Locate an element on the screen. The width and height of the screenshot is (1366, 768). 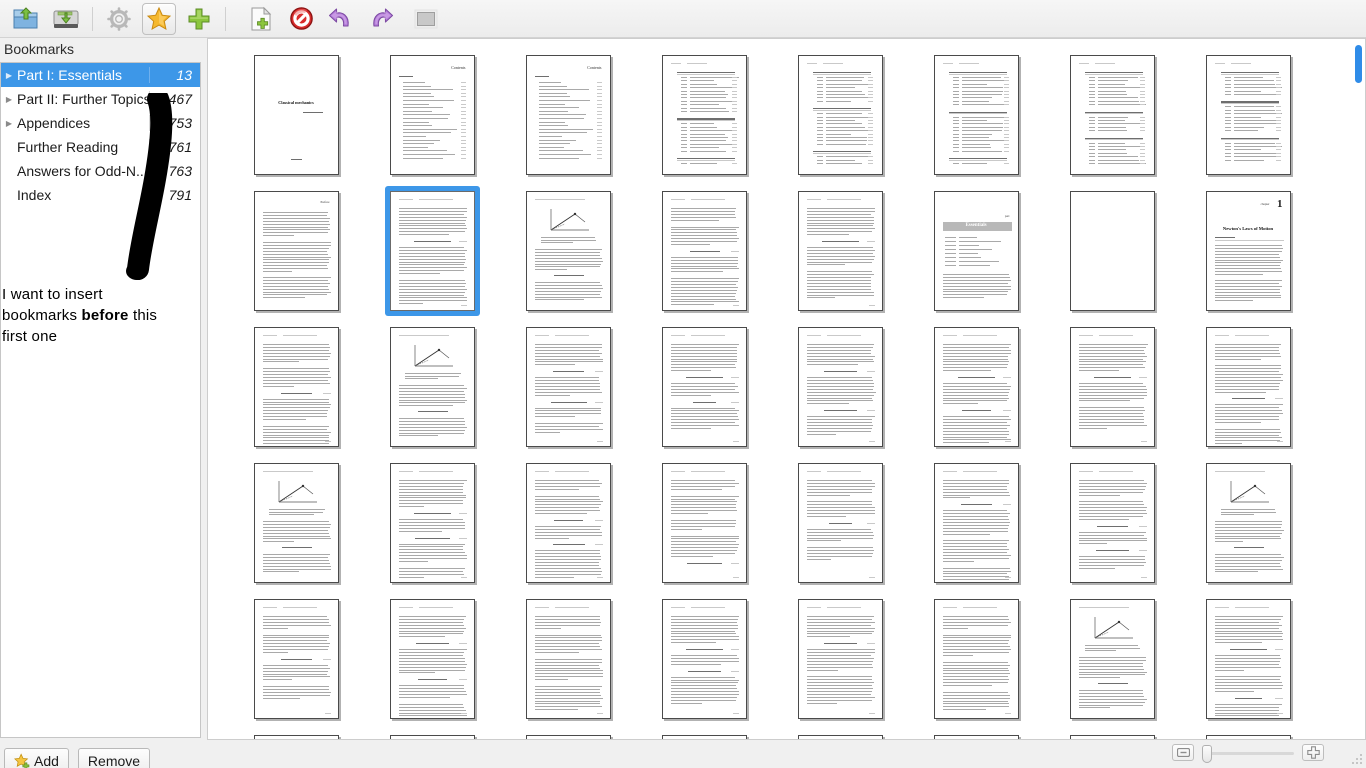
bookmark-row-part-1: ▶ Part I: Essentials 13 is located at coordinates (100, 75).